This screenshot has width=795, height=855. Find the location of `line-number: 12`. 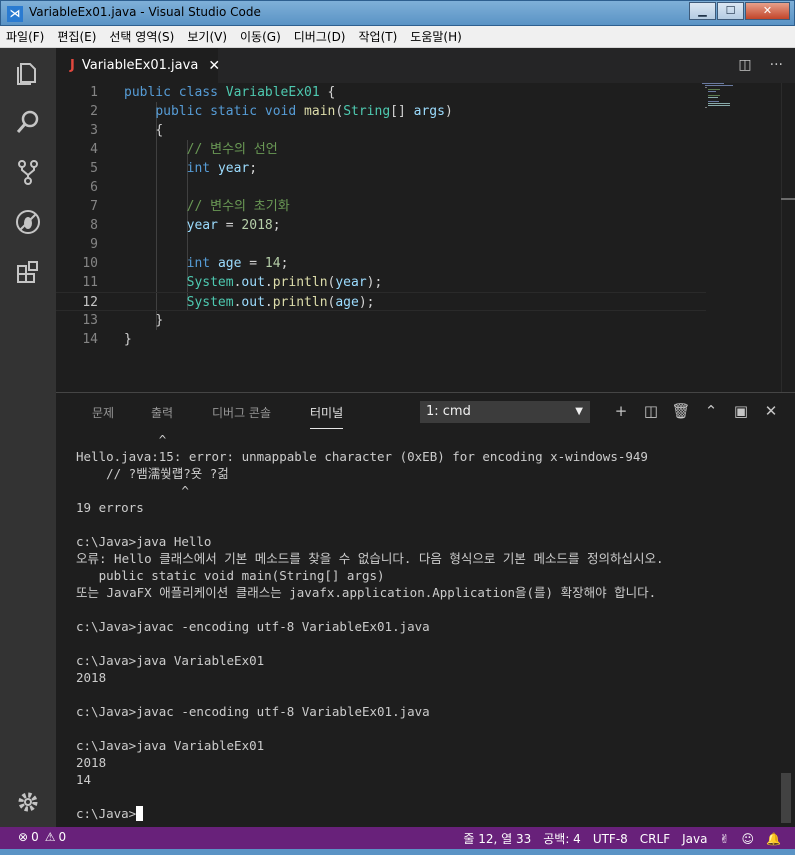

line-number: 12 is located at coordinates (90, 302).